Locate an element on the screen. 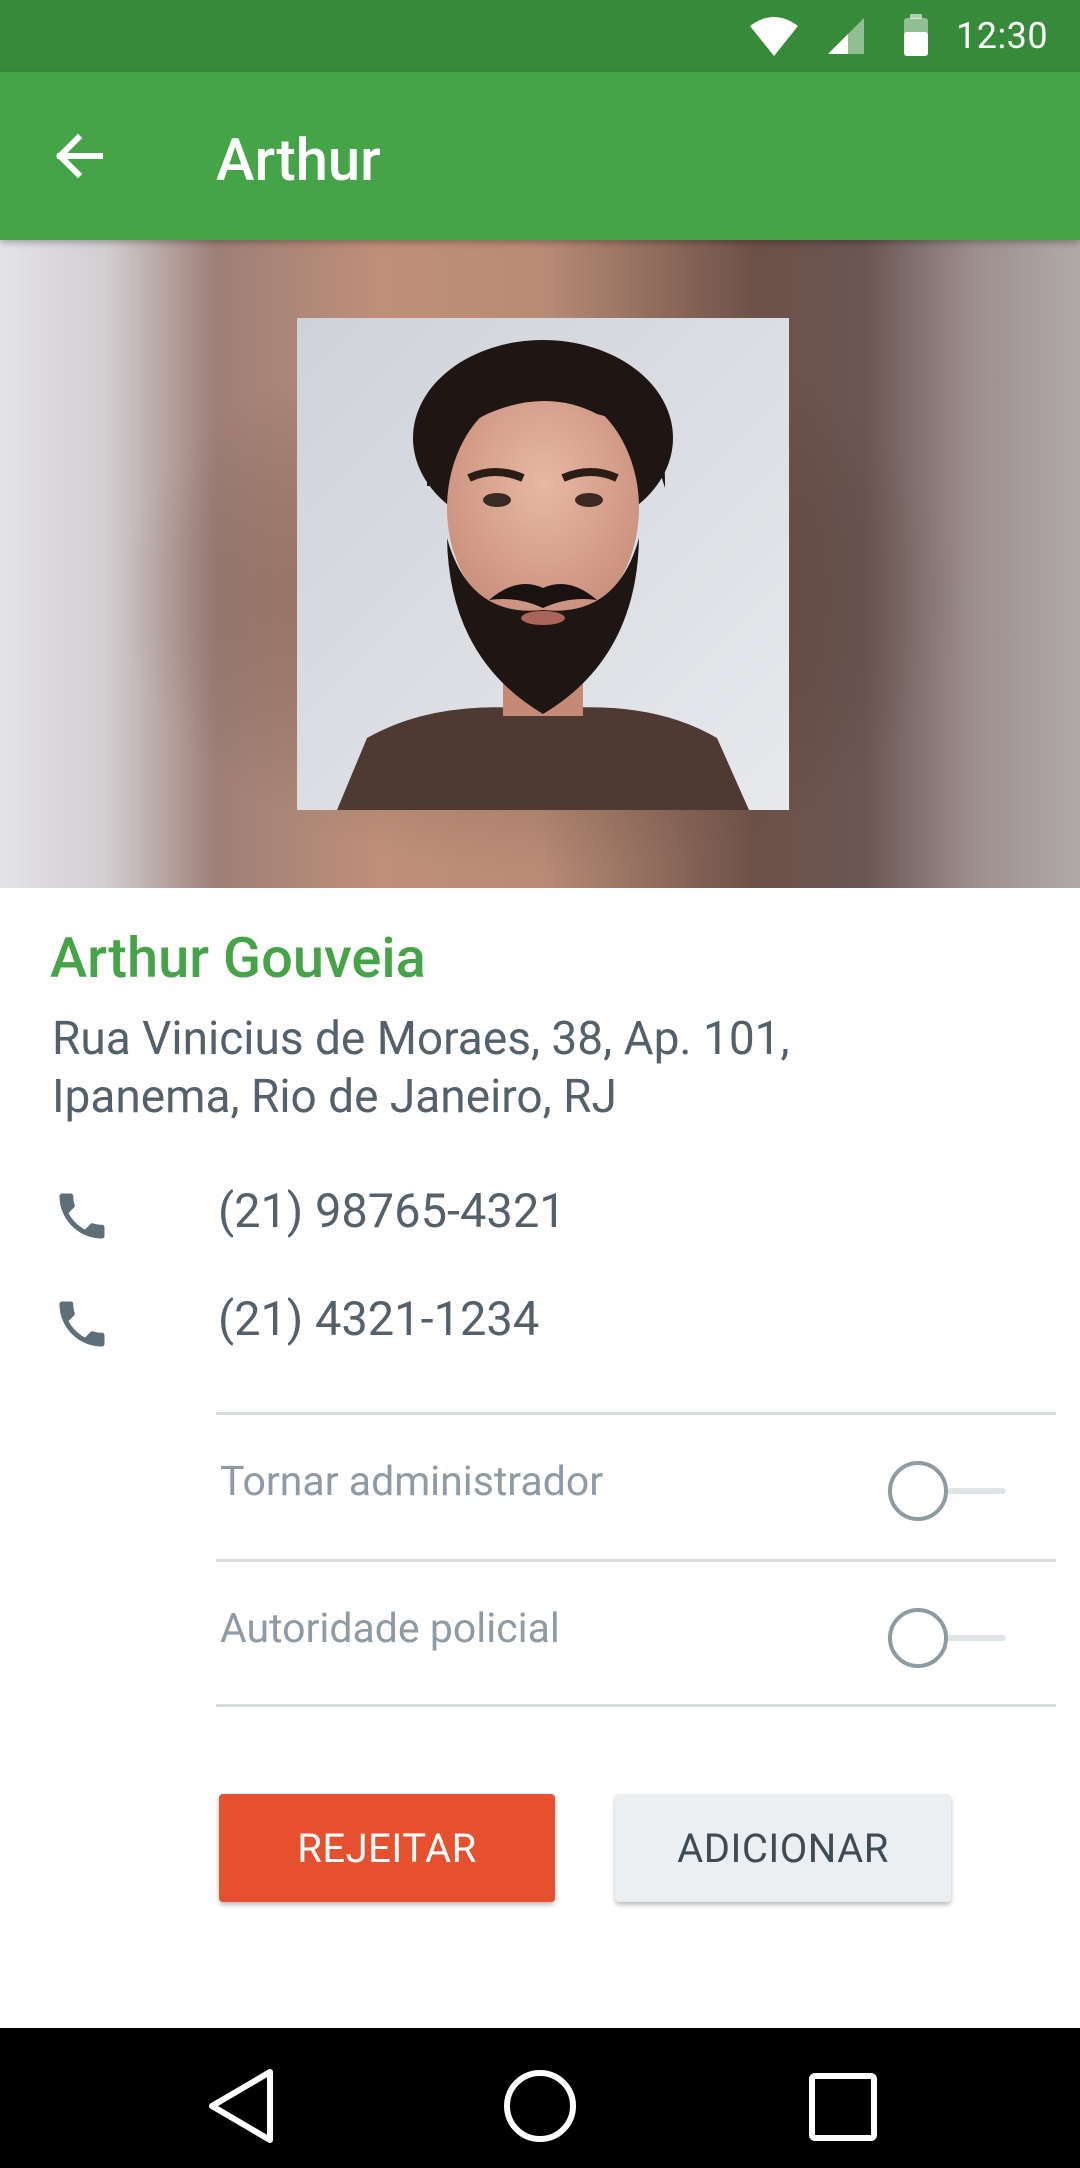 Image resolution: width=1080 pixels, height=2168 pixels. profile-photo is located at coordinates (543, 564).